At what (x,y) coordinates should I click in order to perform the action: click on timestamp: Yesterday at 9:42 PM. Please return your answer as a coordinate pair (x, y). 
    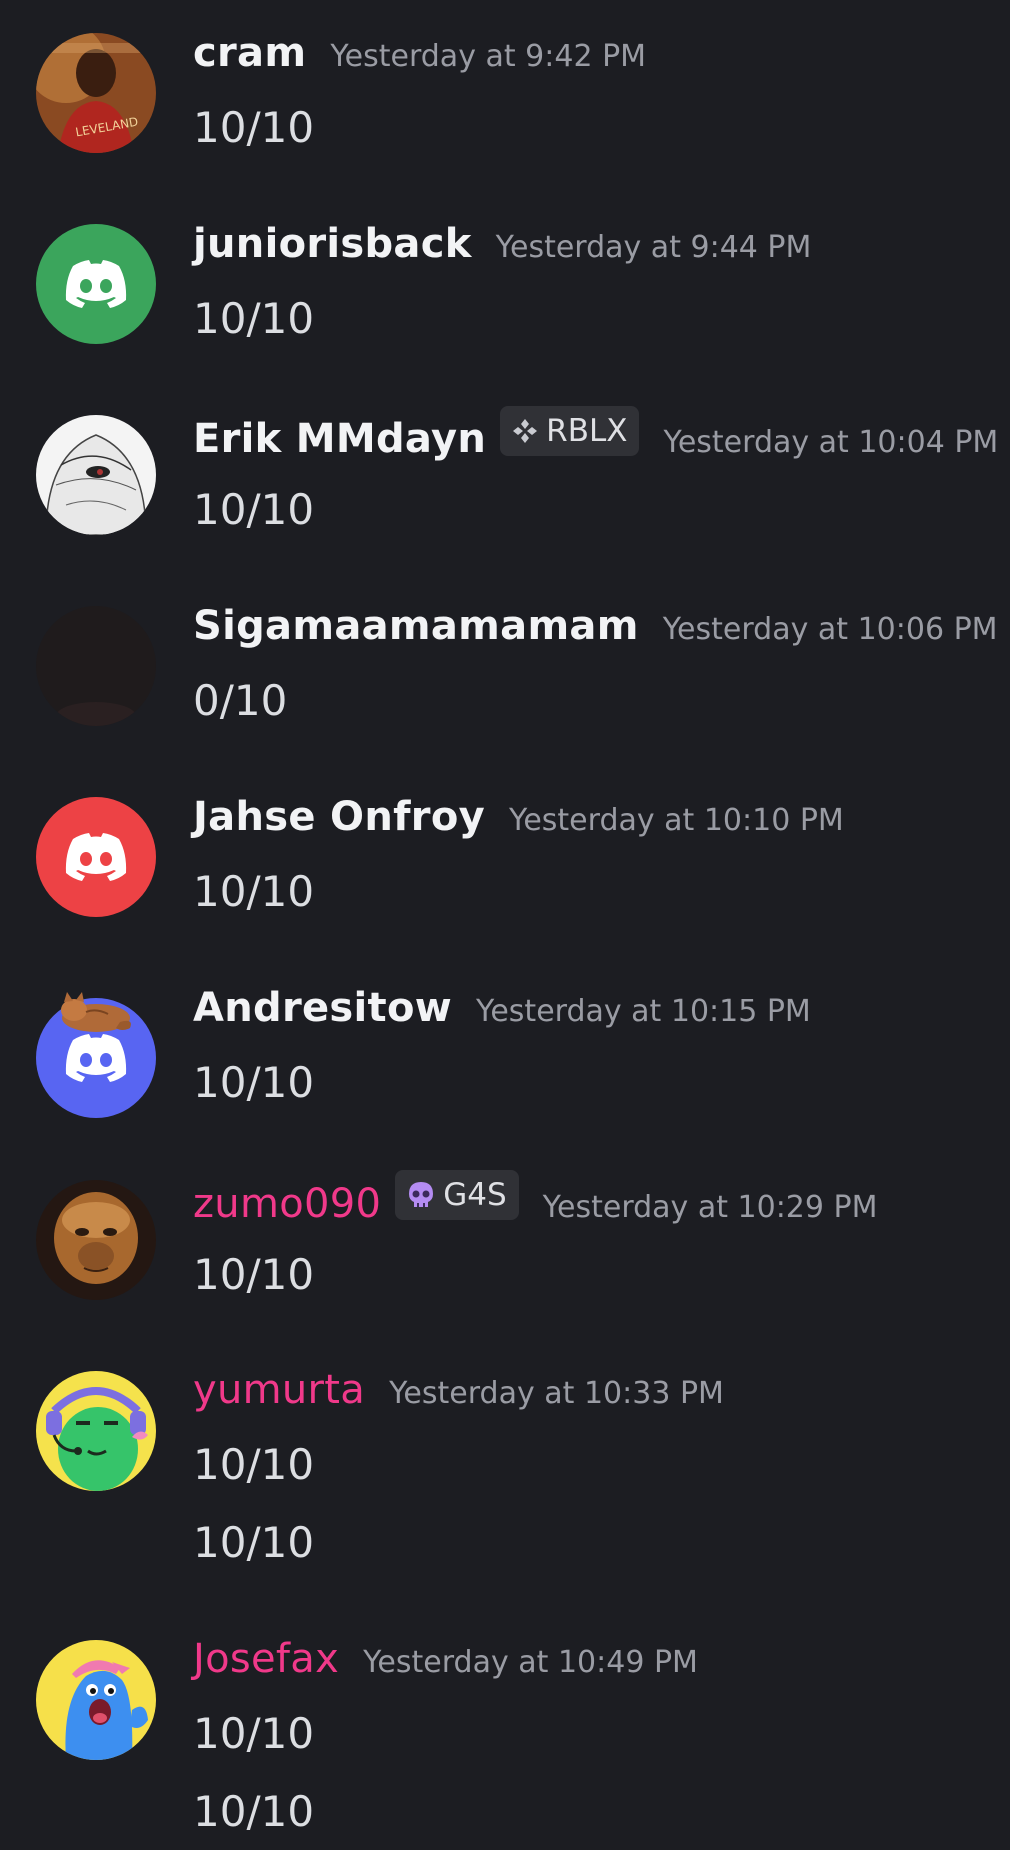
    Looking at the image, I should click on (488, 56).